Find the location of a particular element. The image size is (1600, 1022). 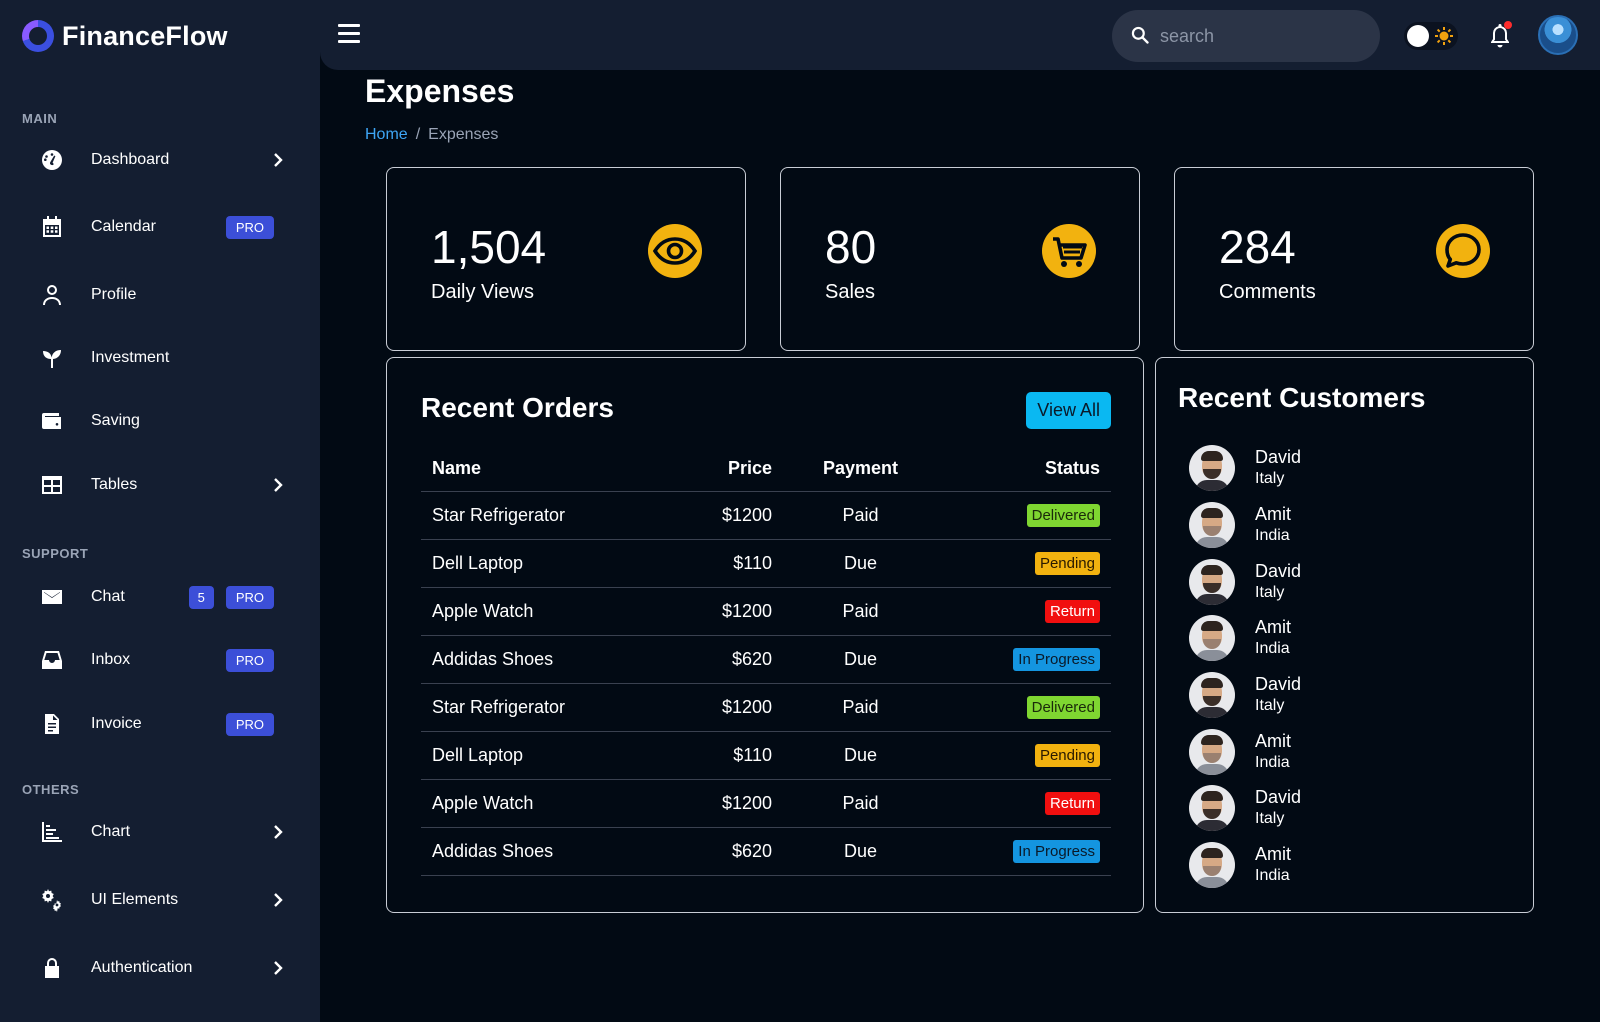

search-bar is located at coordinates (1246, 36).